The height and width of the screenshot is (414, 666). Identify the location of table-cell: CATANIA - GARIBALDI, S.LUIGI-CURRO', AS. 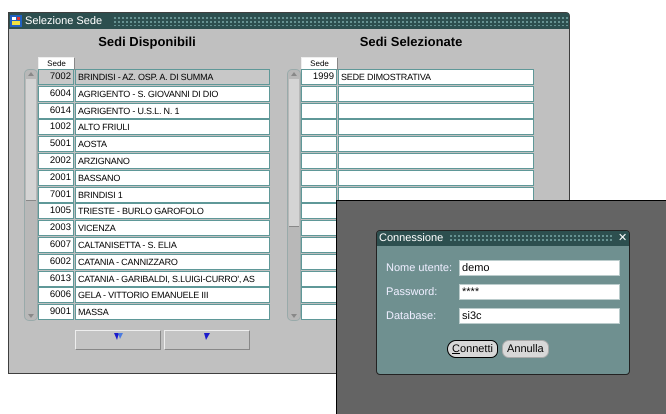
(172, 278).